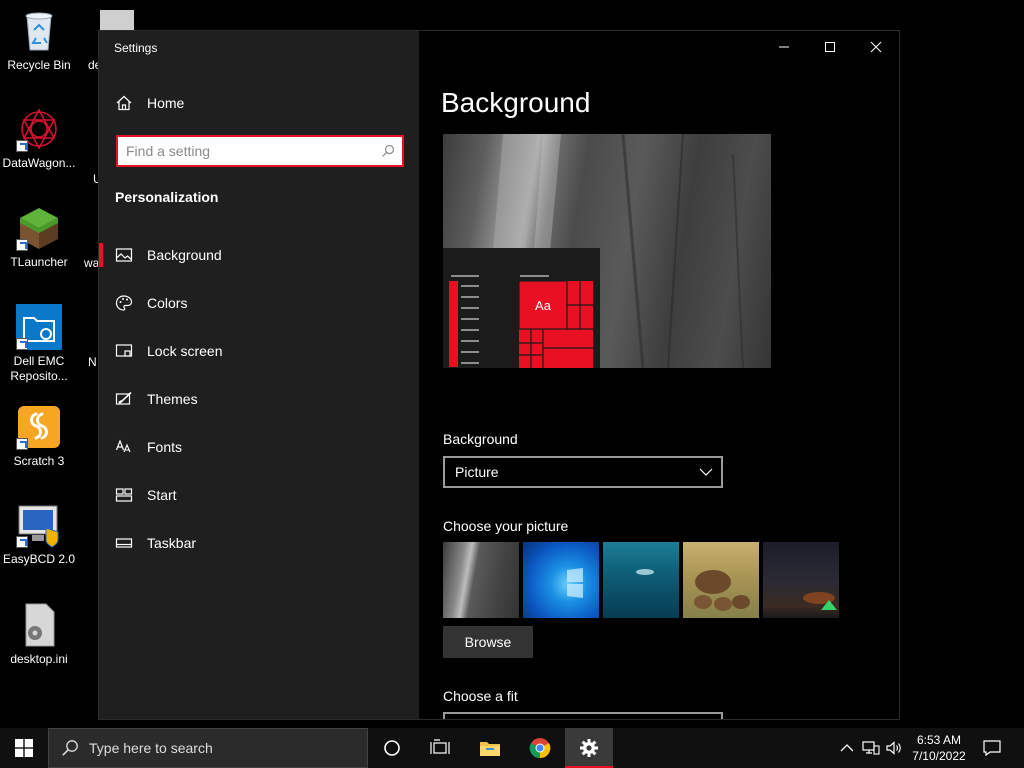 The height and width of the screenshot is (768, 1024). What do you see at coordinates (939, 748) in the screenshot?
I see `system-clock: 6:53 AM 7/10/2022` at bounding box center [939, 748].